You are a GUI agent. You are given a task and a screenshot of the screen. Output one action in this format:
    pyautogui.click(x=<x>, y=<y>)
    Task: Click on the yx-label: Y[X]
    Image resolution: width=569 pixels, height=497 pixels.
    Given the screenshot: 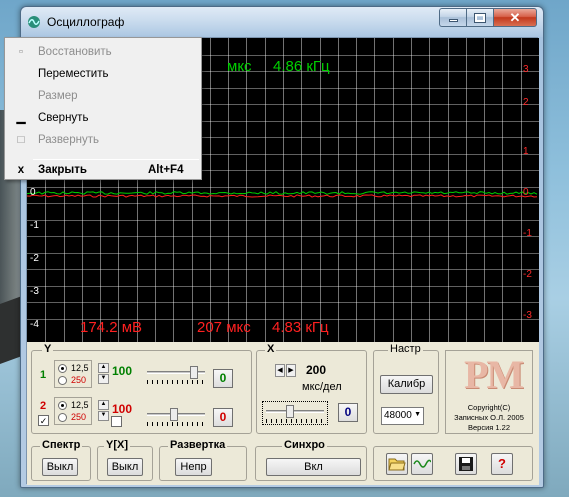 What is the action you would take?
    pyautogui.click(x=117, y=445)
    